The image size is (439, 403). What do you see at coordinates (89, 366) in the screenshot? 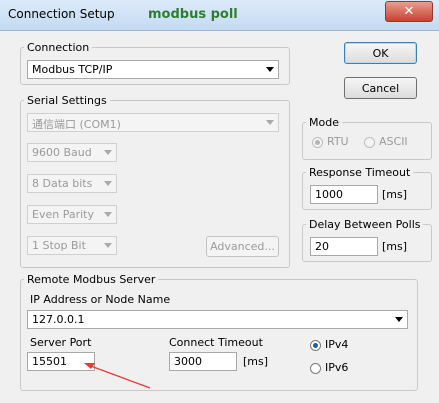
I see `annotation-arrow-head` at bounding box center [89, 366].